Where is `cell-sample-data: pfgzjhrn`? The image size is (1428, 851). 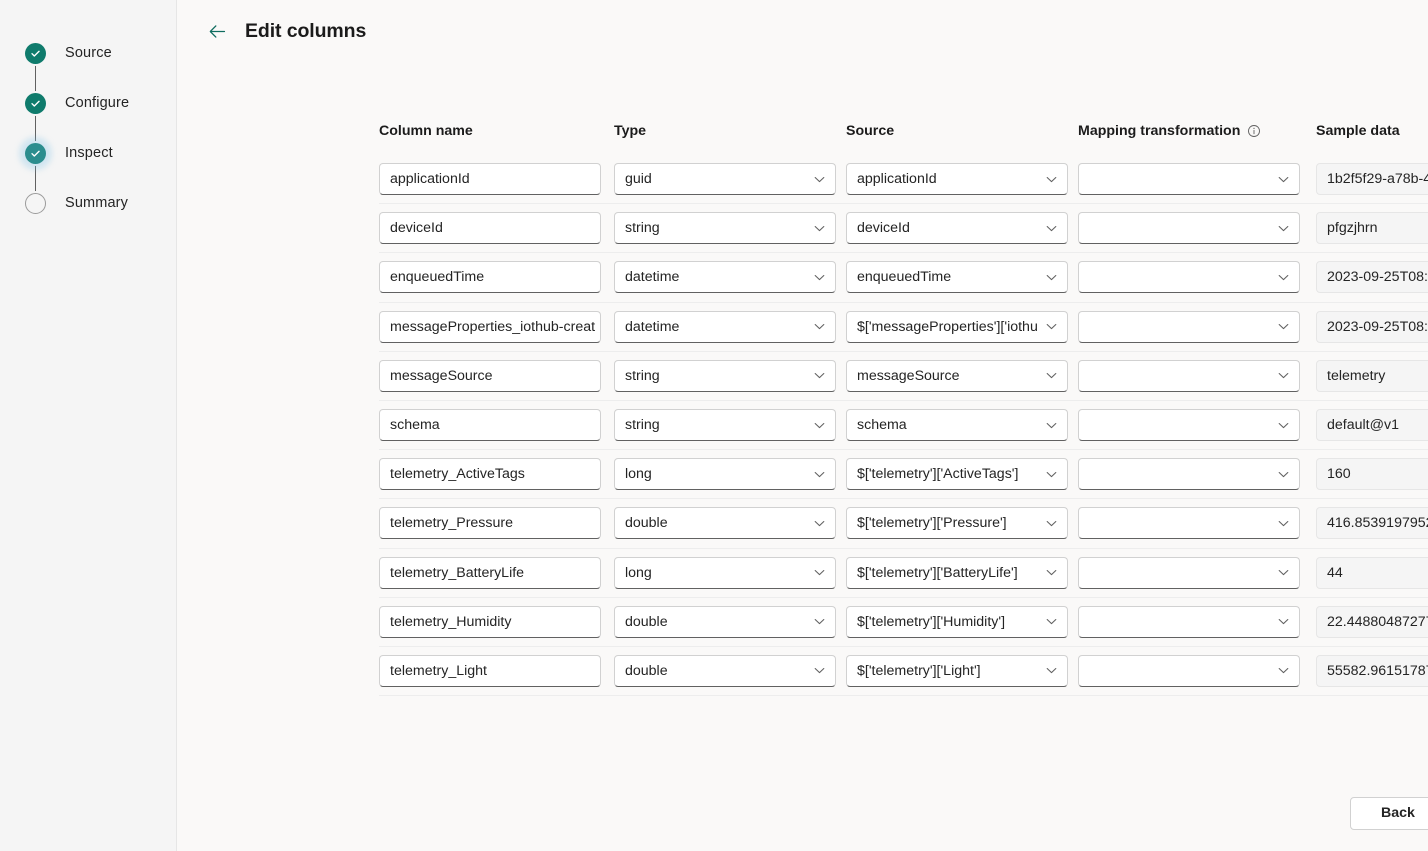
cell-sample-data: pfgzjhrn is located at coordinates (1372, 228).